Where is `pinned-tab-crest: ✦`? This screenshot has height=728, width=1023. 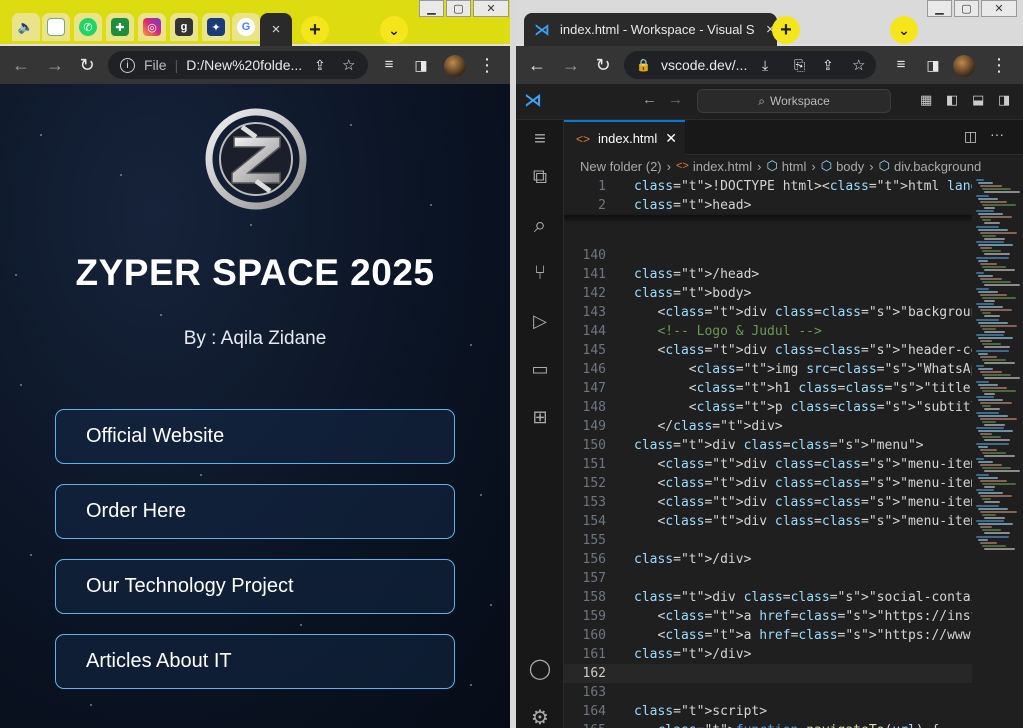
pinned-tab-crest: ✦ is located at coordinates (216, 27).